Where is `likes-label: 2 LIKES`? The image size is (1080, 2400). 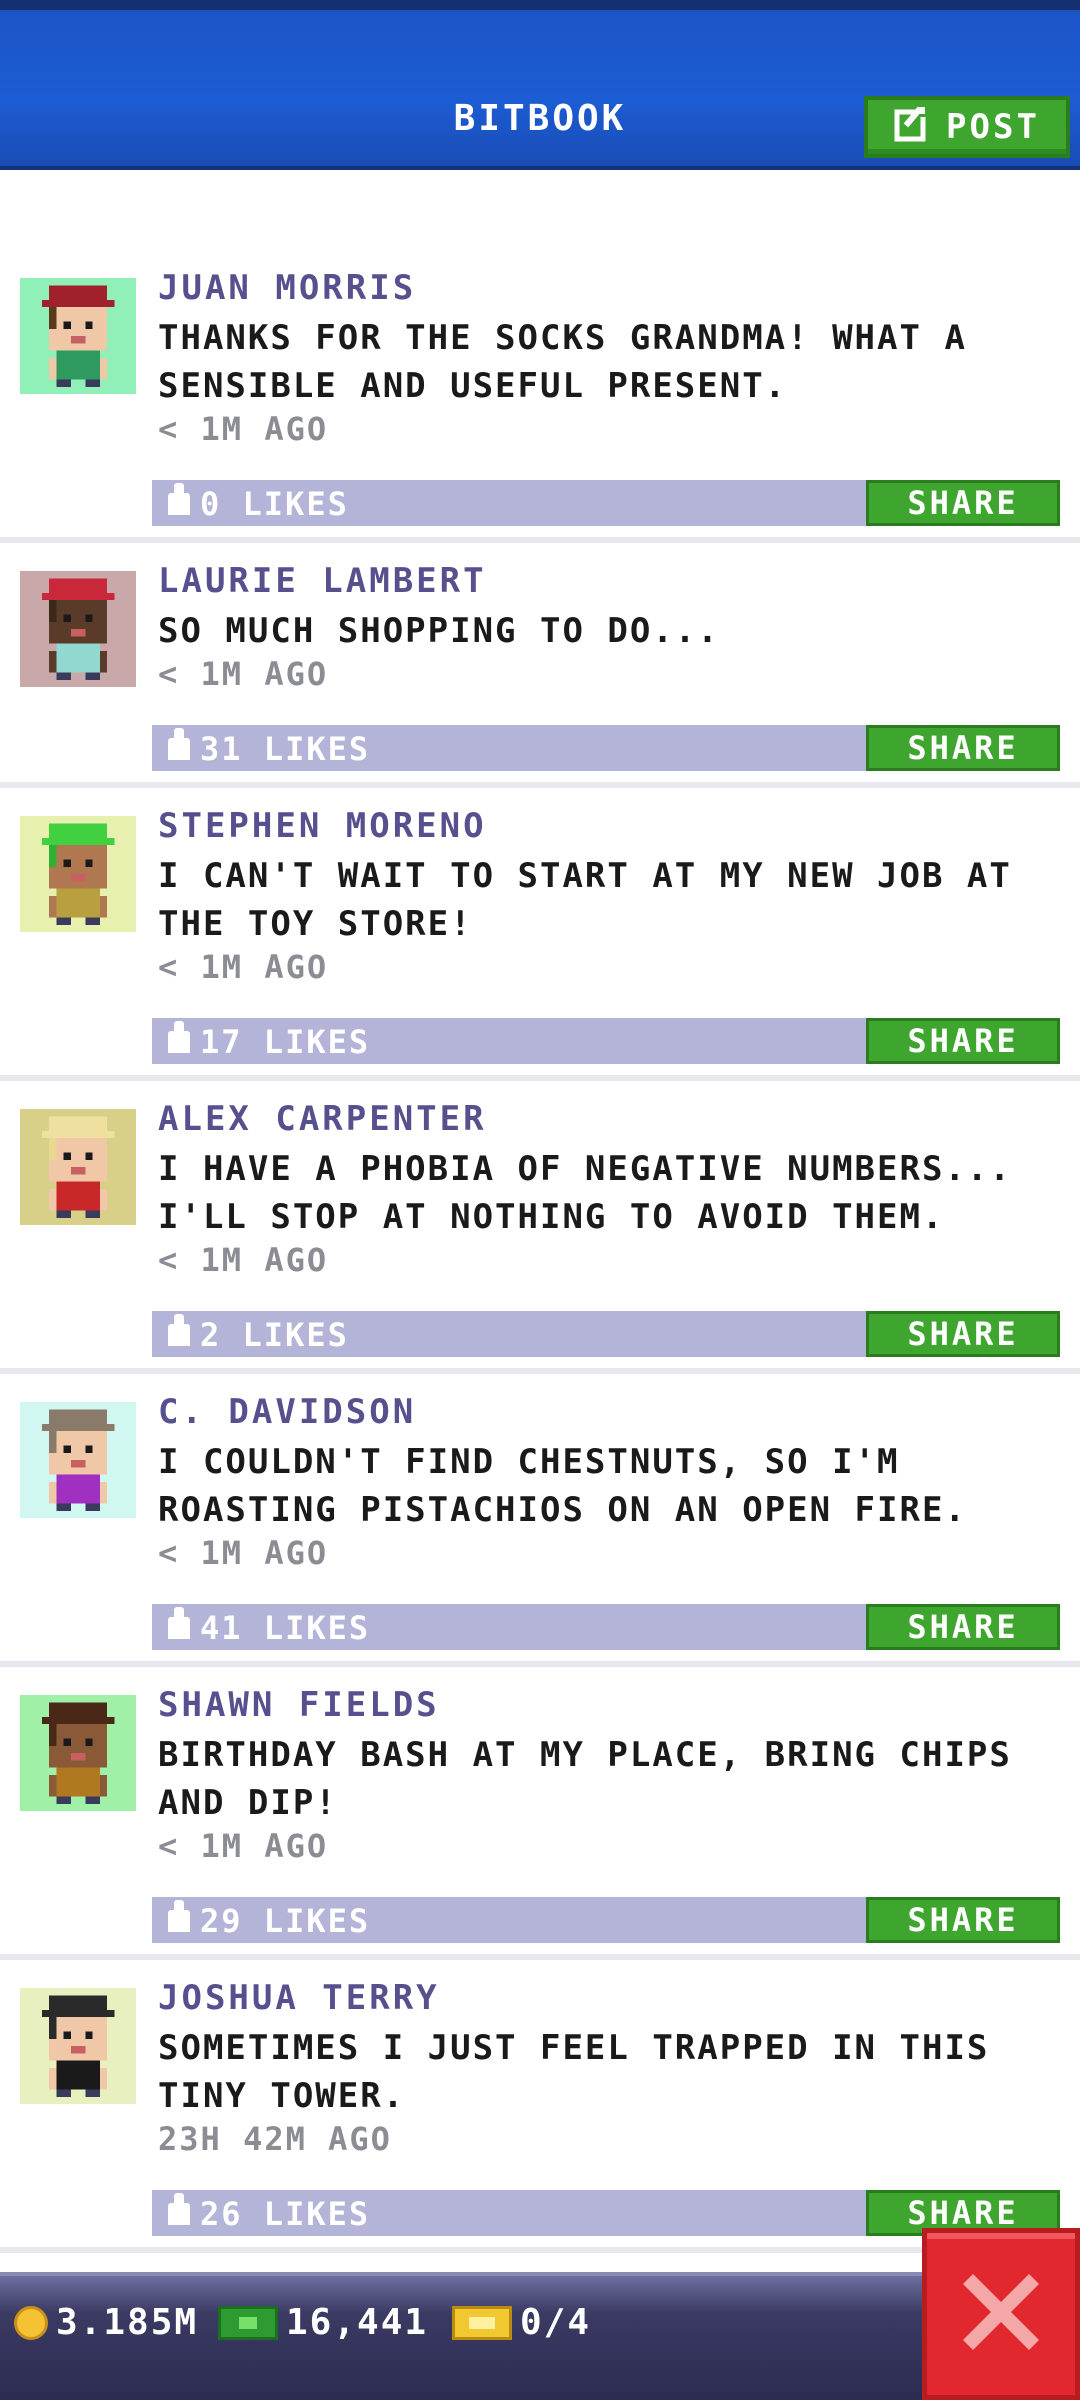 likes-label: 2 LIKES is located at coordinates (274, 1335).